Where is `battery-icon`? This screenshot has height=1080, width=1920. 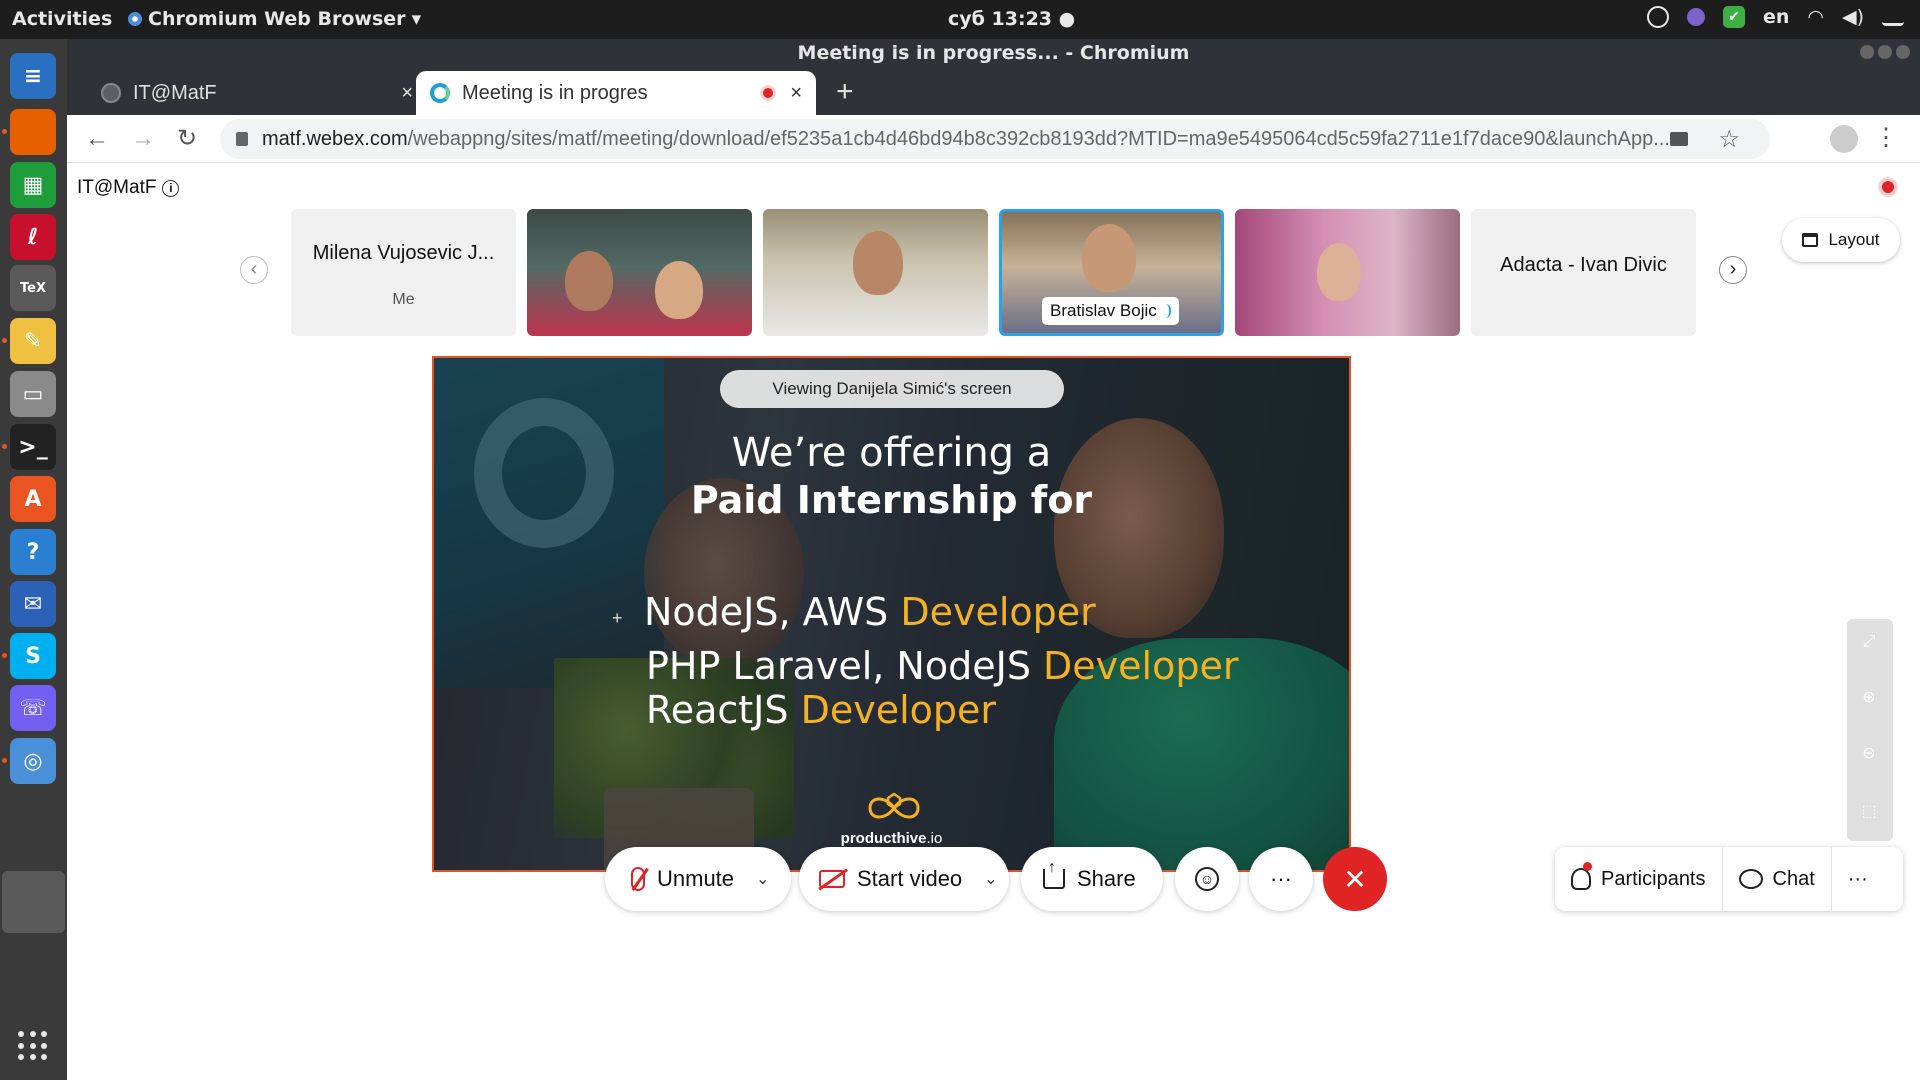
battery-icon is located at coordinates (1893, 17).